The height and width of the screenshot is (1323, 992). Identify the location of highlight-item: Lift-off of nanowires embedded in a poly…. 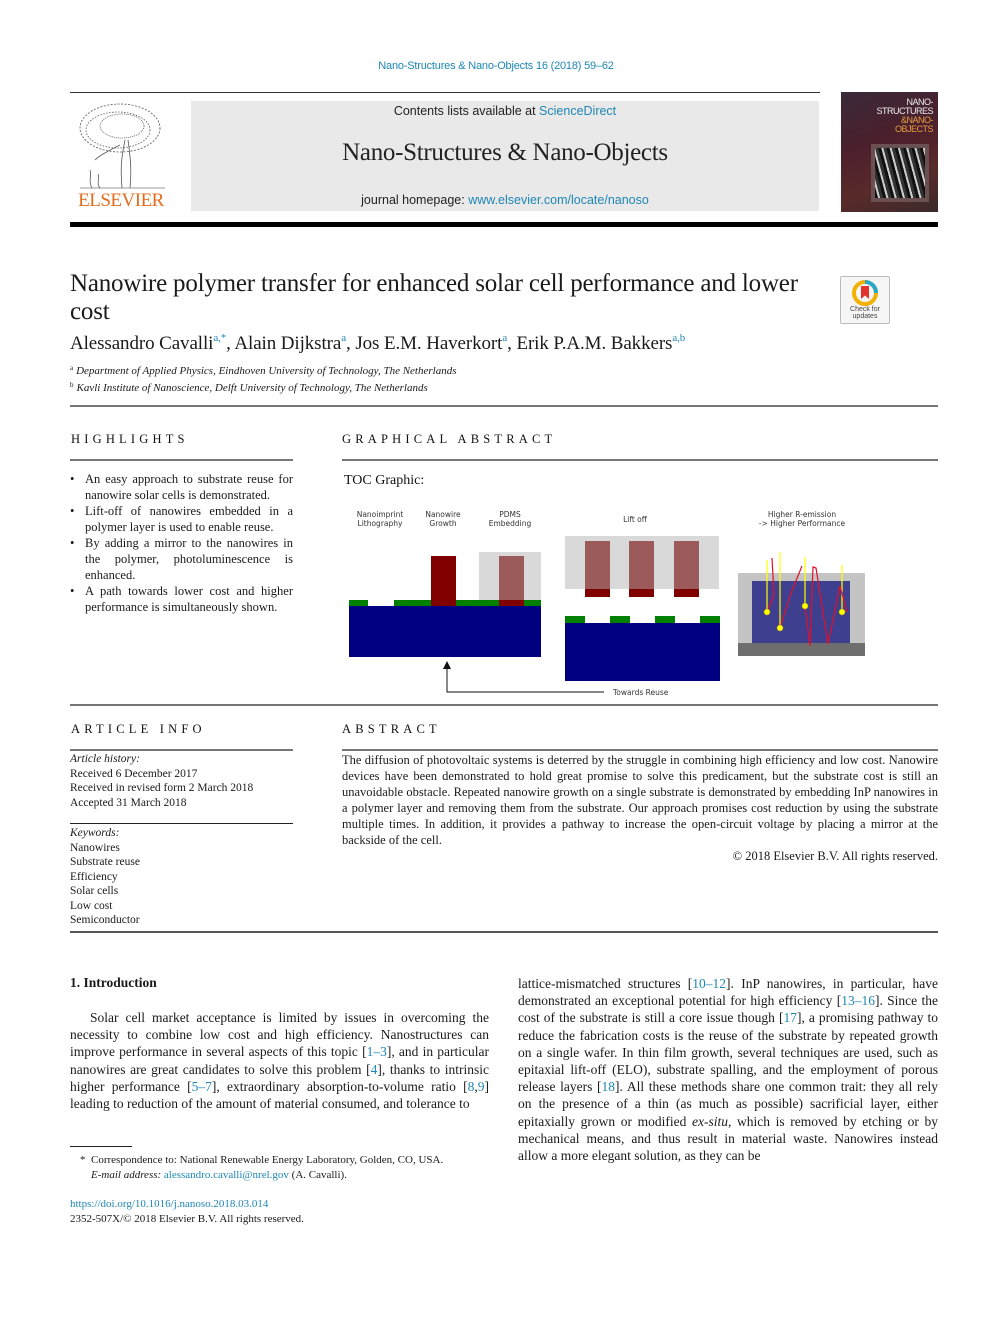
(181, 519).